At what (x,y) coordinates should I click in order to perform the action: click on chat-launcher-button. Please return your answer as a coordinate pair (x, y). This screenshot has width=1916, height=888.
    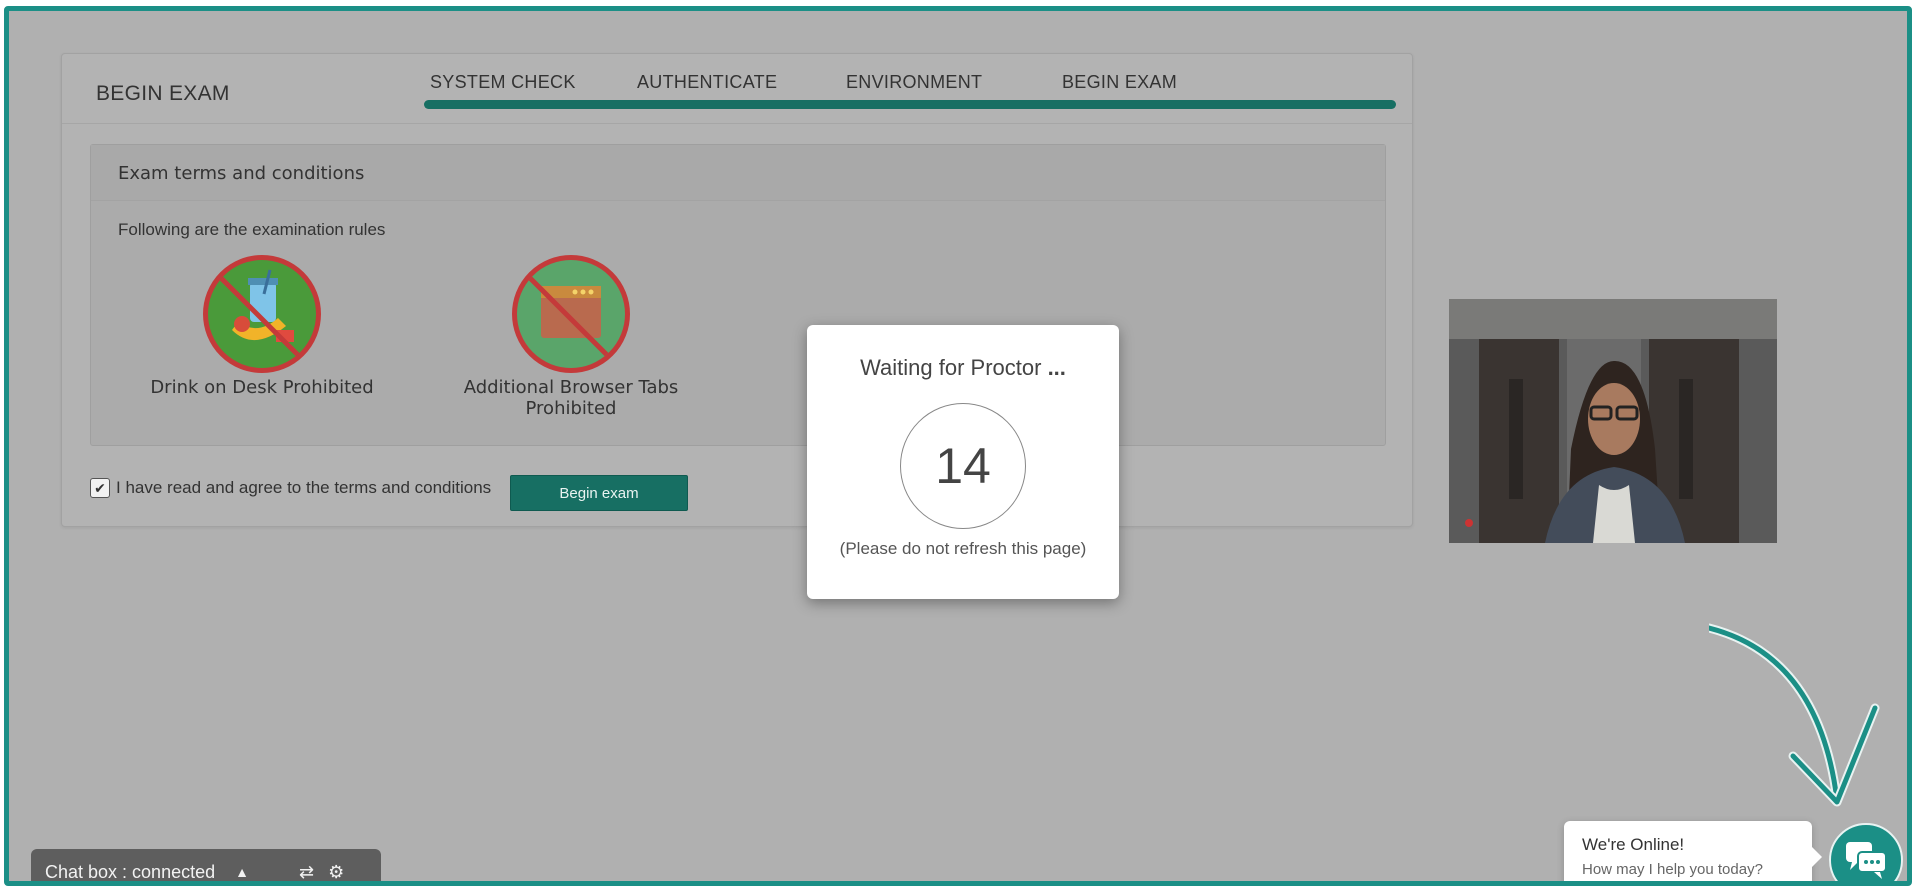
    Looking at the image, I should click on (1866, 852).